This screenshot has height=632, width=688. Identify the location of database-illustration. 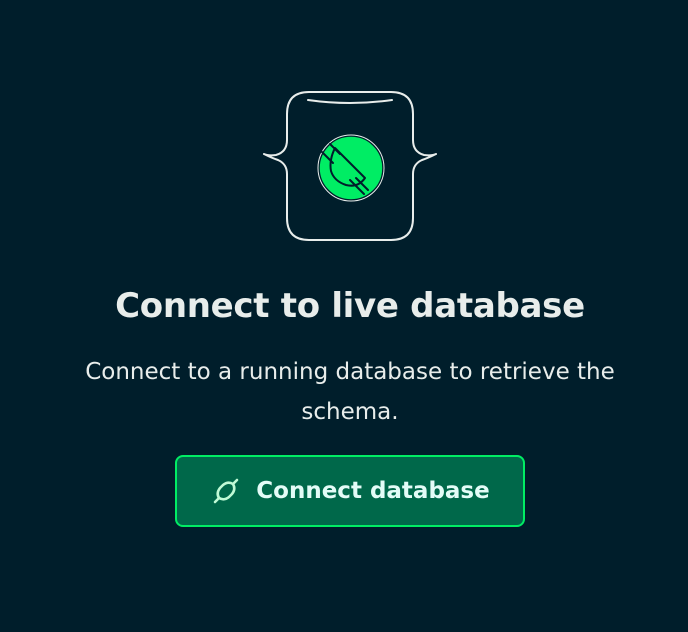
(350, 167).